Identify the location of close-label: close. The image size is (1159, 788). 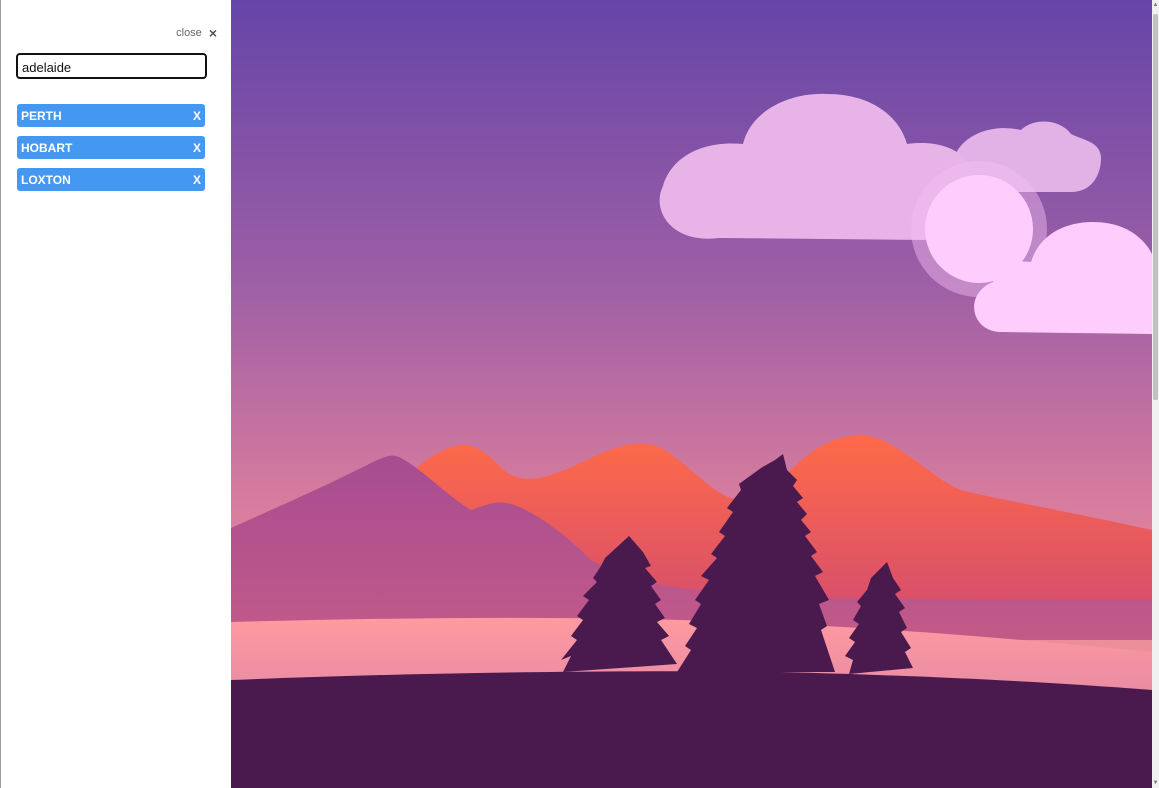
(189, 33).